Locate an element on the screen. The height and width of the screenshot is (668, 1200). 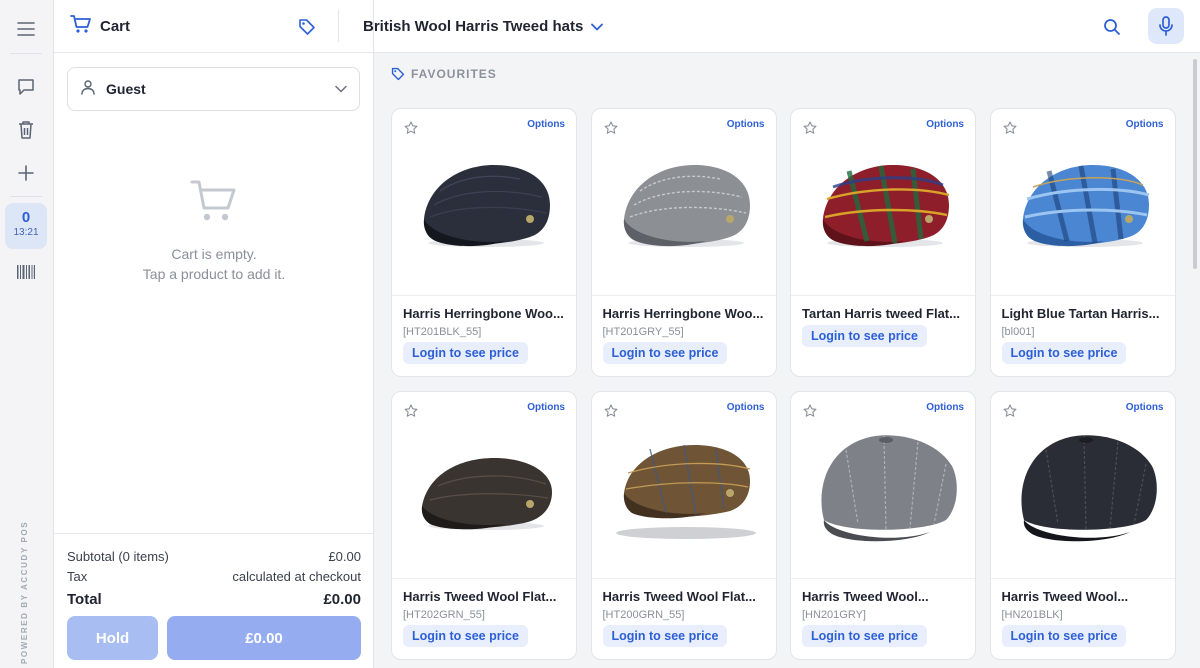
cart-actions: Hold £0.00 is located at coordinates (214, 638).